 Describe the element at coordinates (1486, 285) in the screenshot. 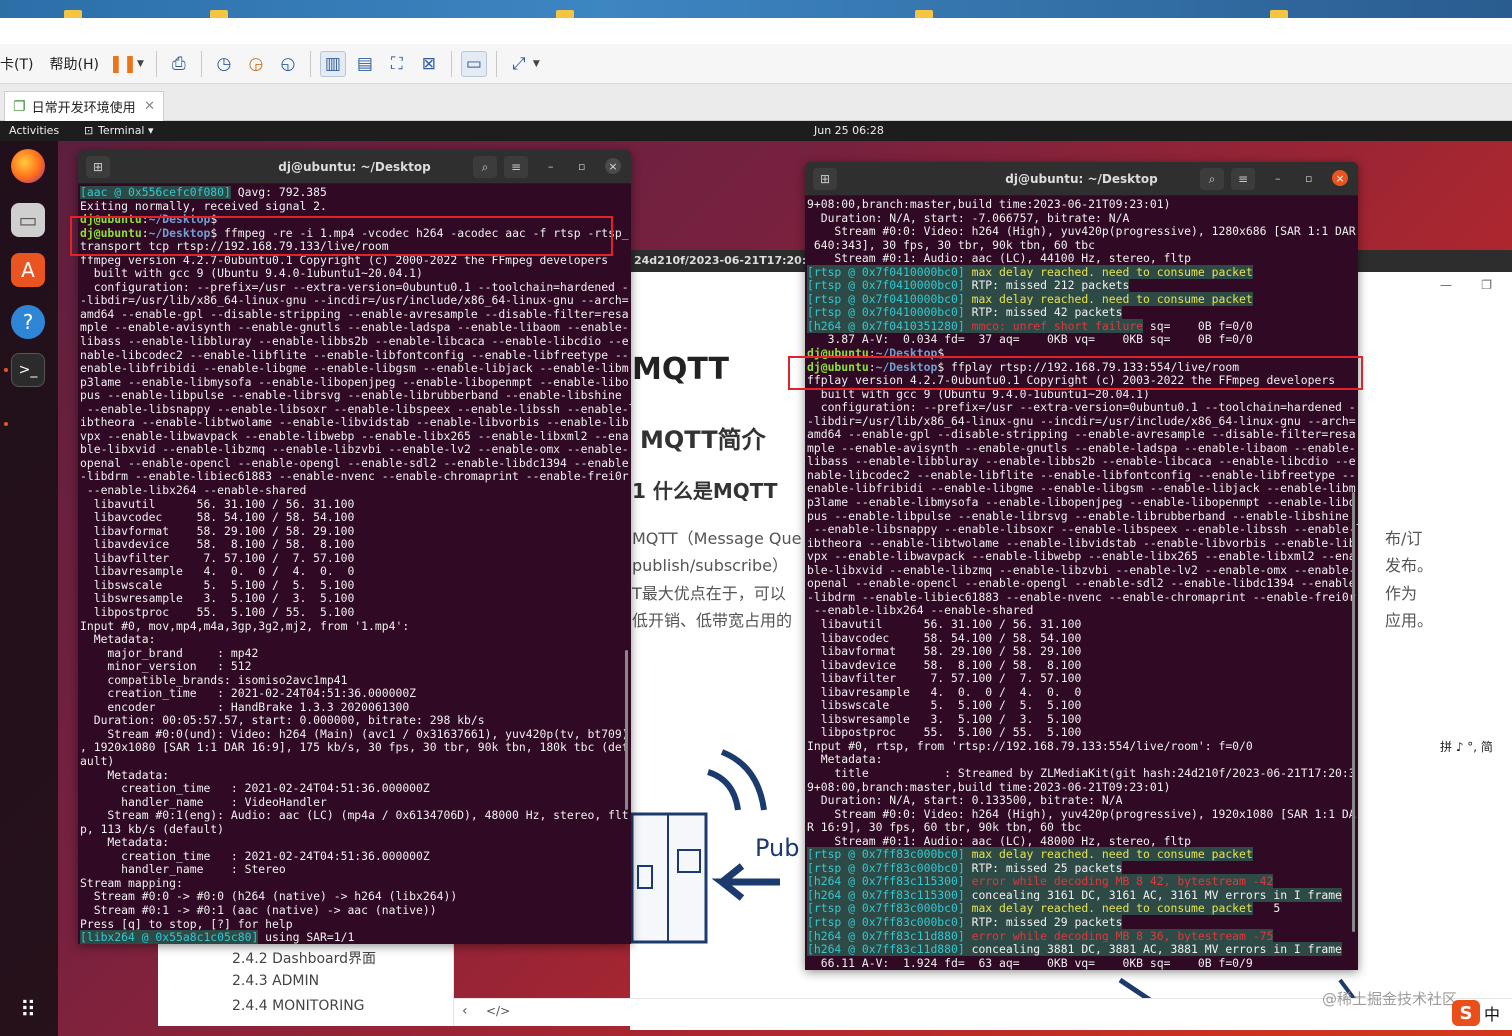

I see `restore-icon: ❐` at that location.